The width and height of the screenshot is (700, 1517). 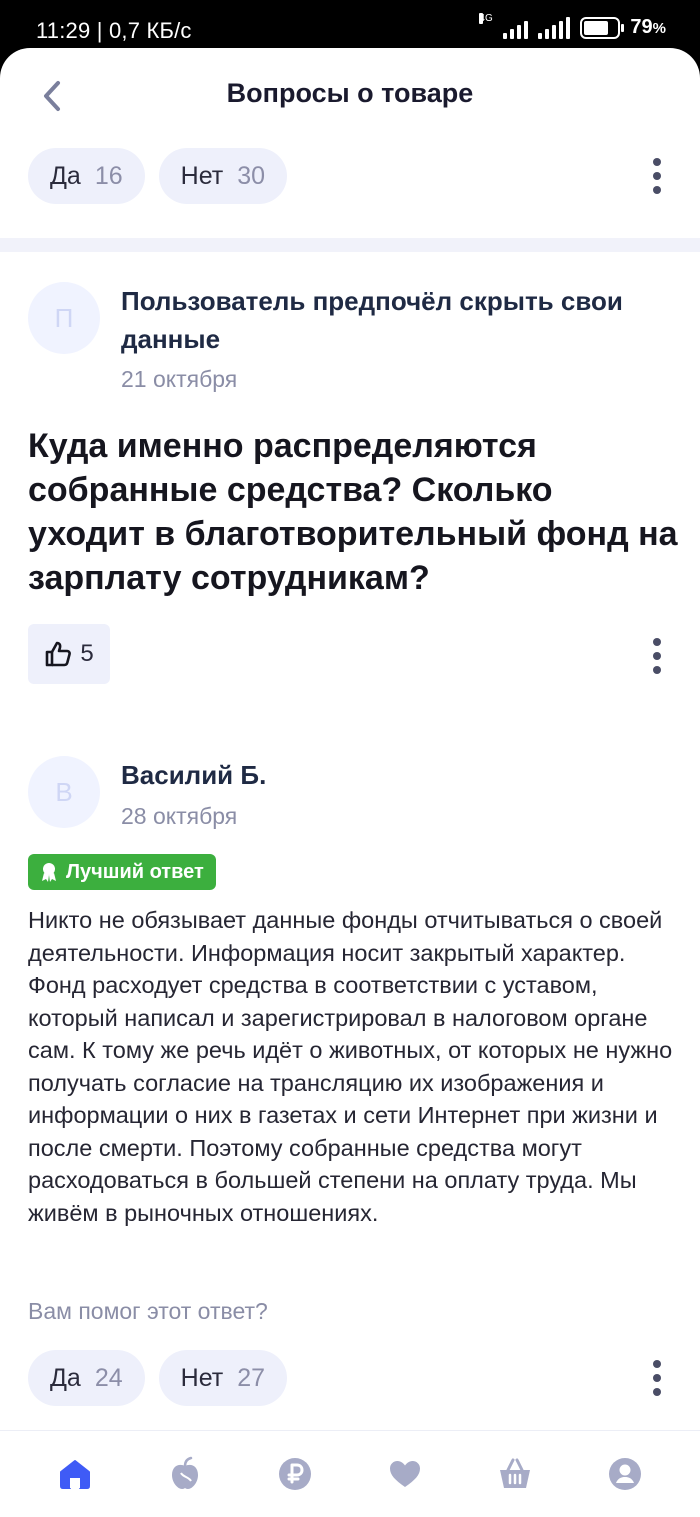 What do you see at coordinates (65, 175) in the screenshot?
I see `vote-yes-label: Да` at bounding box center [65, 175].